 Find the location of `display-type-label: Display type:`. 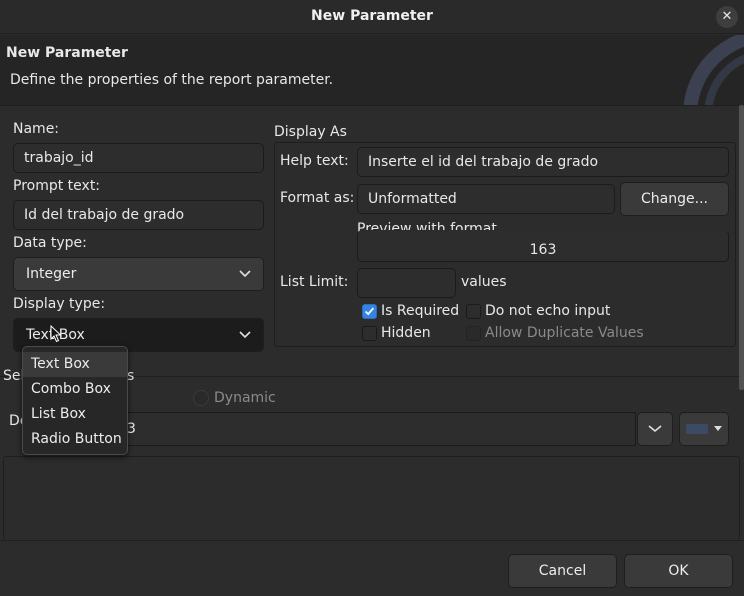

display-type-label: Display type: is located at coordinates (59, 304).